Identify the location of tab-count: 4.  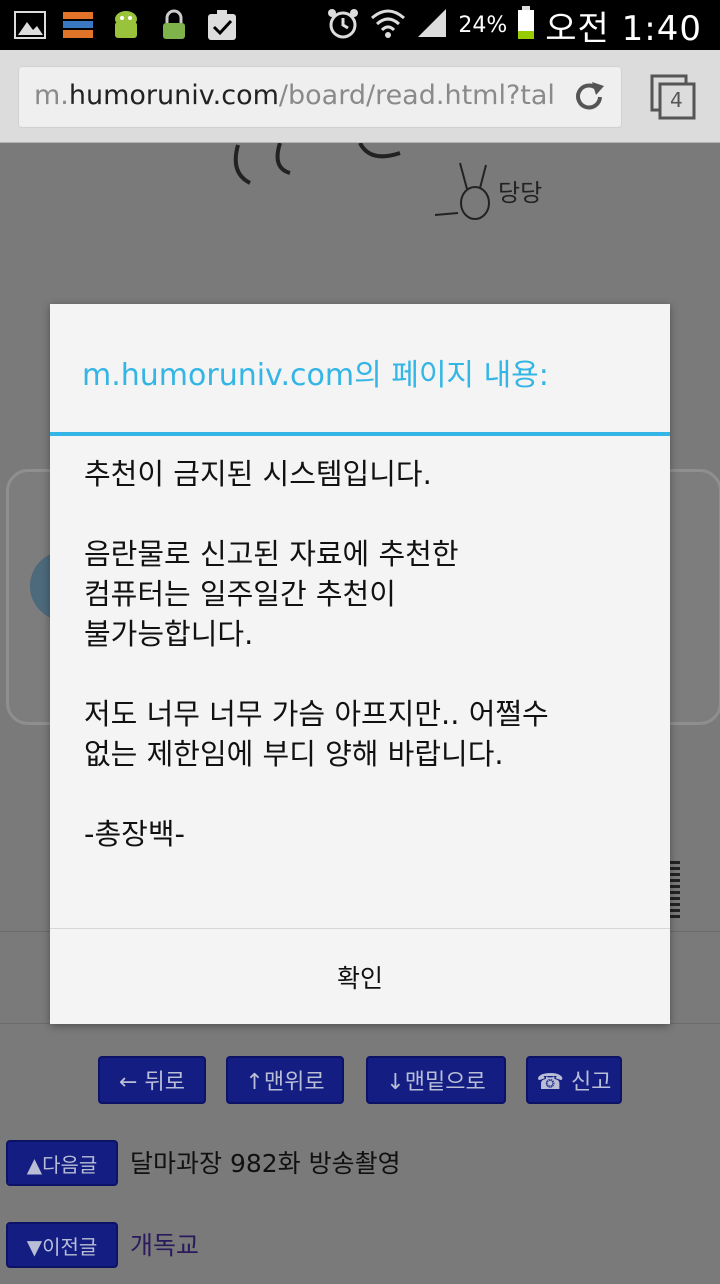
(676, 100).